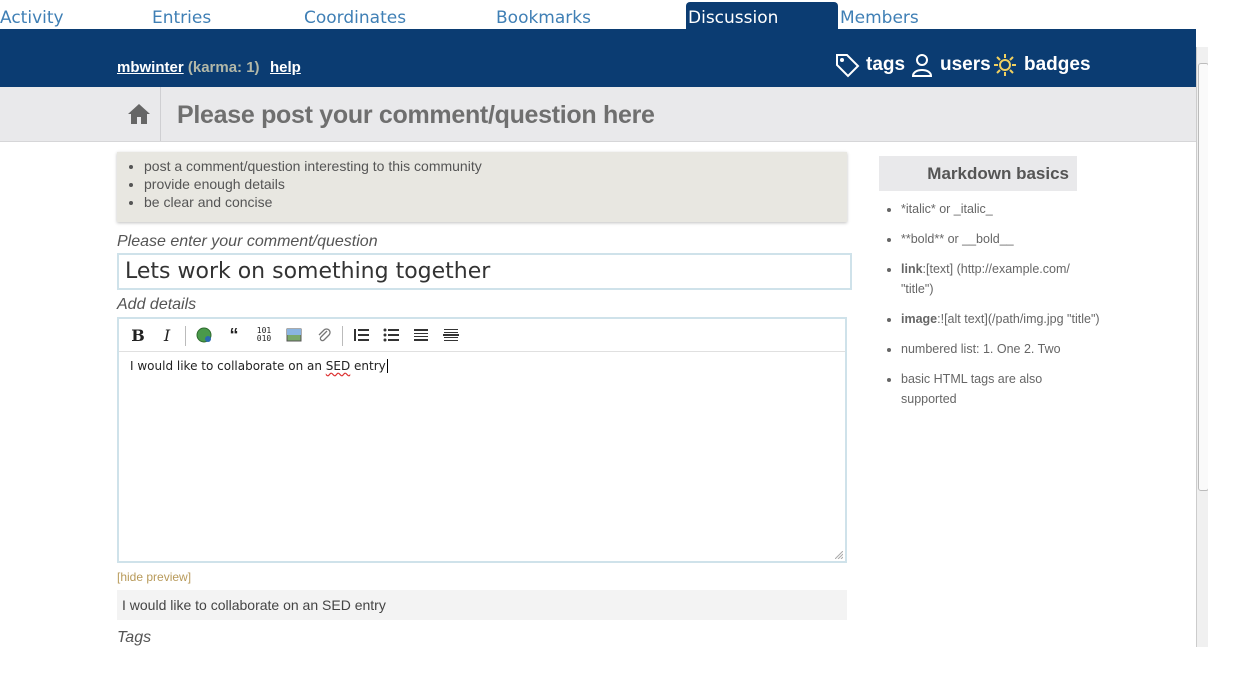 This screenshot has width=1240, height=683. What do you see at coordinates (495, 184) in the screenshot?
I see `tip-item: provide enough details` at bounding box center [495, 184].